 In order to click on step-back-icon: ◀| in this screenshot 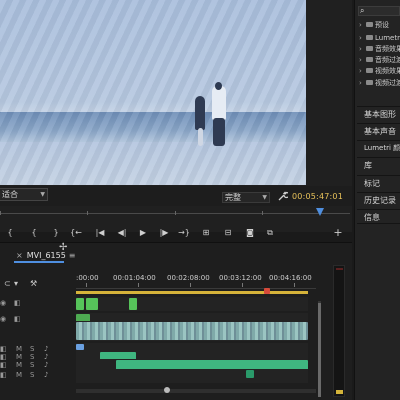, I will do `click(122, 233)`.